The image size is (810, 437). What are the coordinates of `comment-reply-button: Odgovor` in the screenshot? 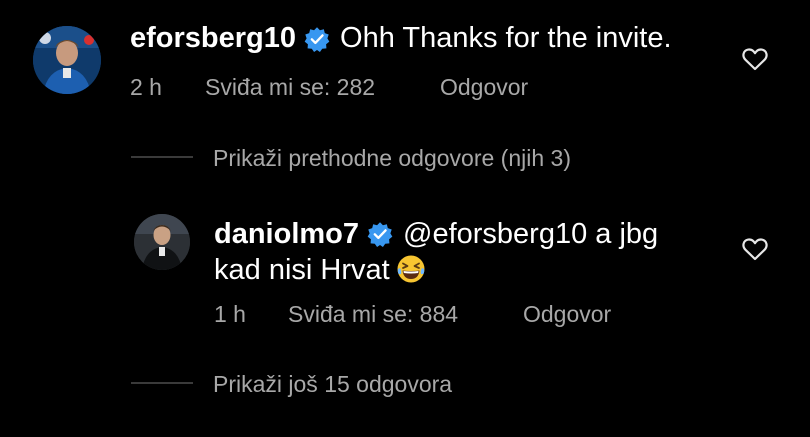 It's located at (484, 87).